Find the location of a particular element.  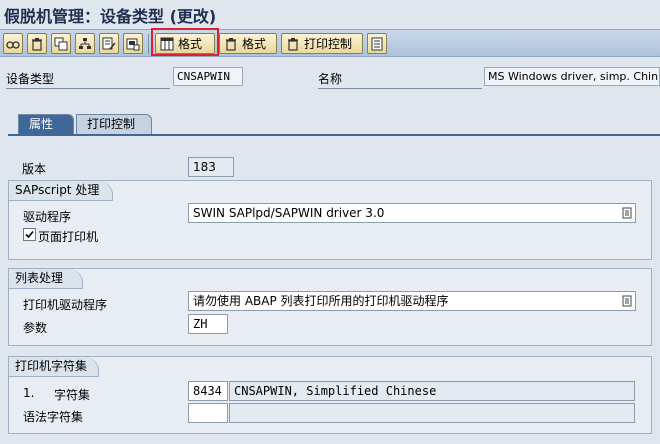

delete-button is located at coordinates (37, 43).